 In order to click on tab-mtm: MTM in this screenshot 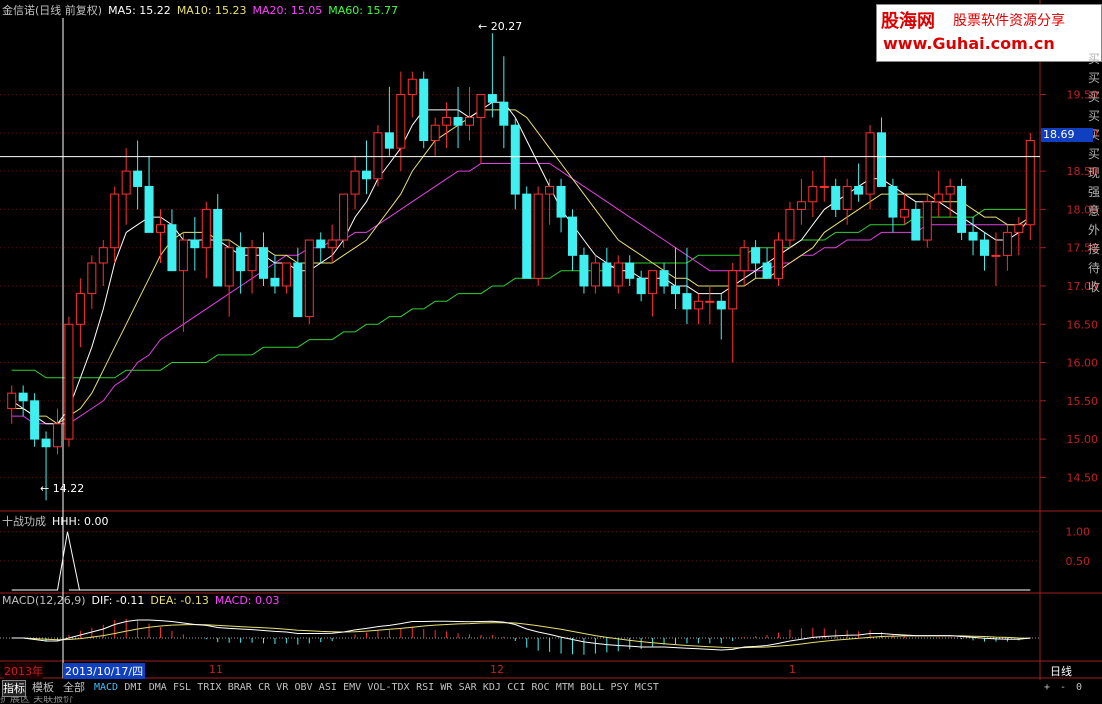, I will do `click(565, 687)`.